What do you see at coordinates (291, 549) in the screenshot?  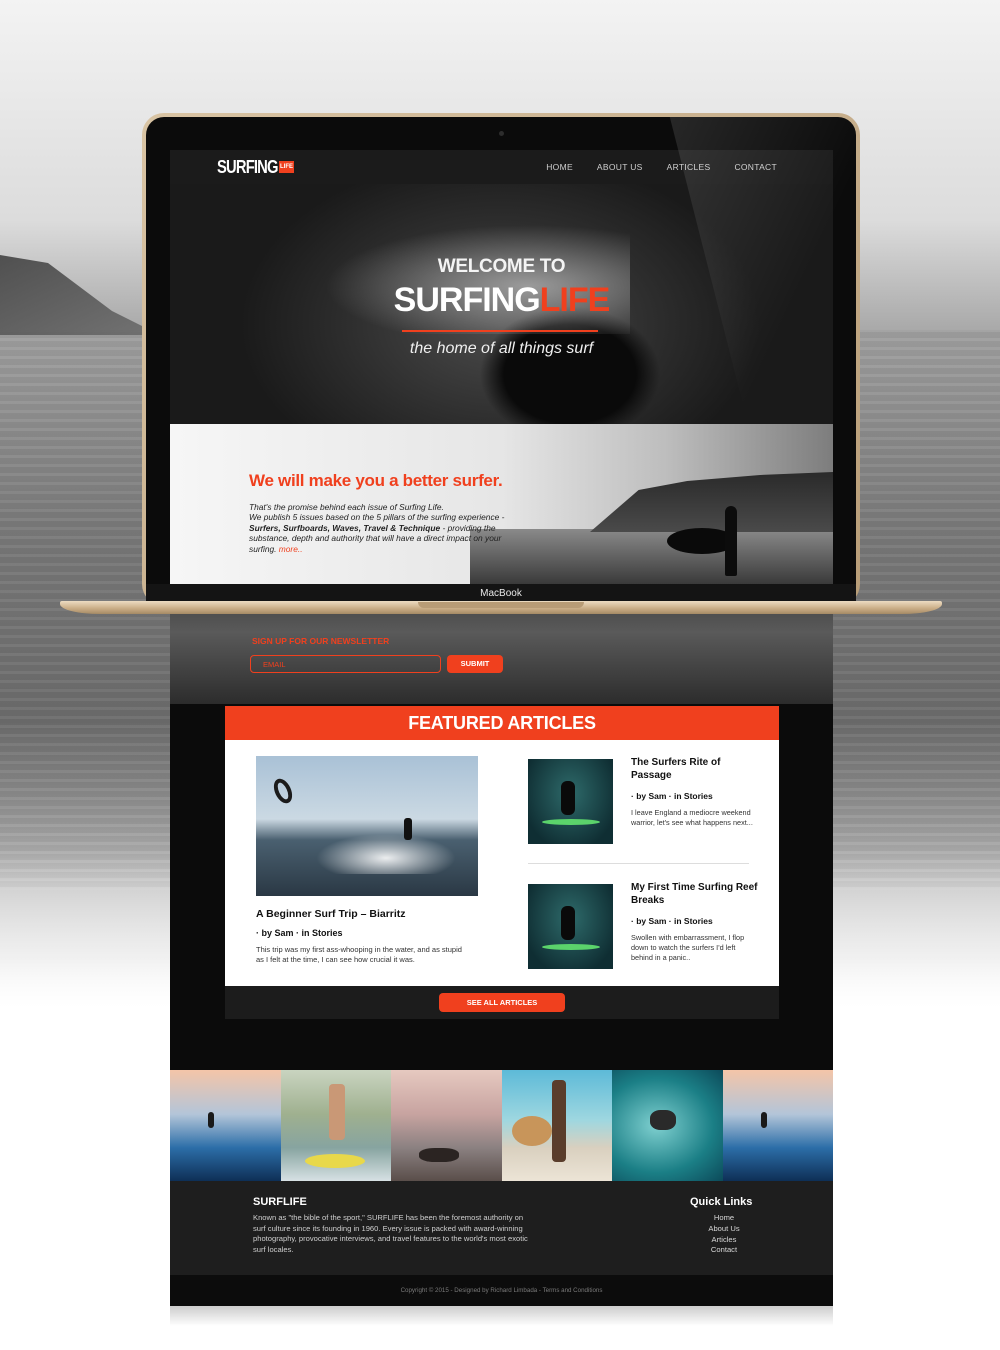 I see `more-link: more..` at bounding box center [291, 549].